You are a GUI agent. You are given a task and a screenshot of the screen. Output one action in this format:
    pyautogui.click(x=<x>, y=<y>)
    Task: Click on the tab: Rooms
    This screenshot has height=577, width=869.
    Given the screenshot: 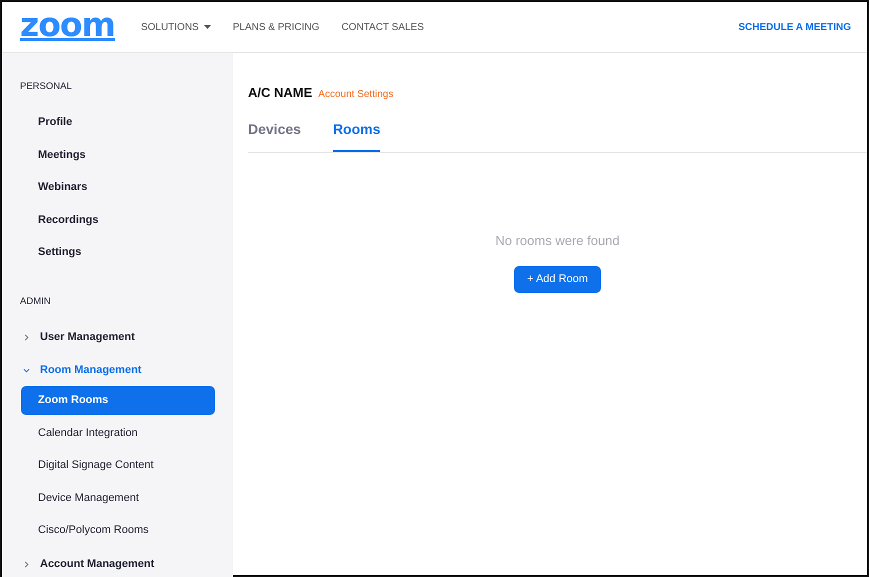 What is the action you would take?
    pyautogui.click(x=356, y=135)
    